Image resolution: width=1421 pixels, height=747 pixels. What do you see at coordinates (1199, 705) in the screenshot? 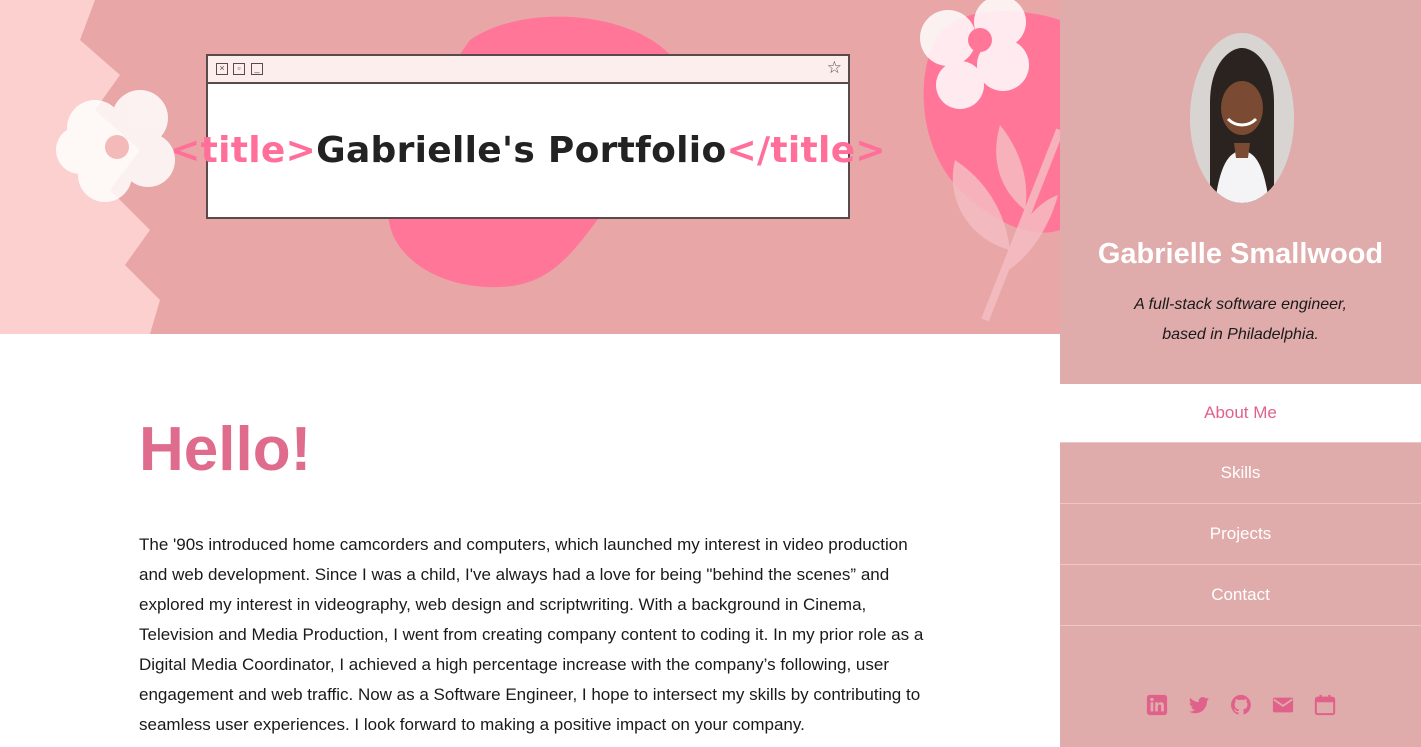
I see `twitter-icon` at bounding box center [1199, 705].